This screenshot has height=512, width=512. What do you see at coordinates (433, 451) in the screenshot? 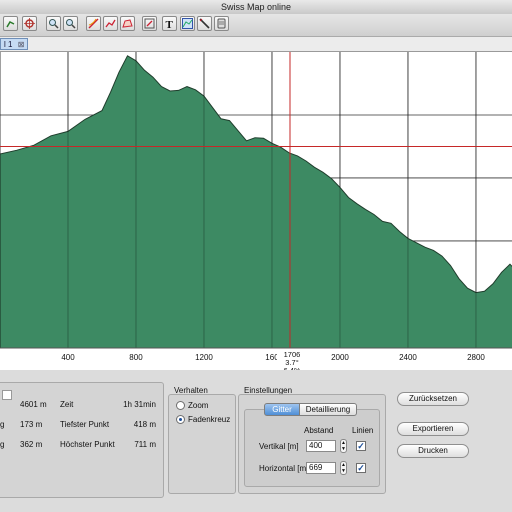
I see `print-button: Drucken` at bounding box center [433, 451].